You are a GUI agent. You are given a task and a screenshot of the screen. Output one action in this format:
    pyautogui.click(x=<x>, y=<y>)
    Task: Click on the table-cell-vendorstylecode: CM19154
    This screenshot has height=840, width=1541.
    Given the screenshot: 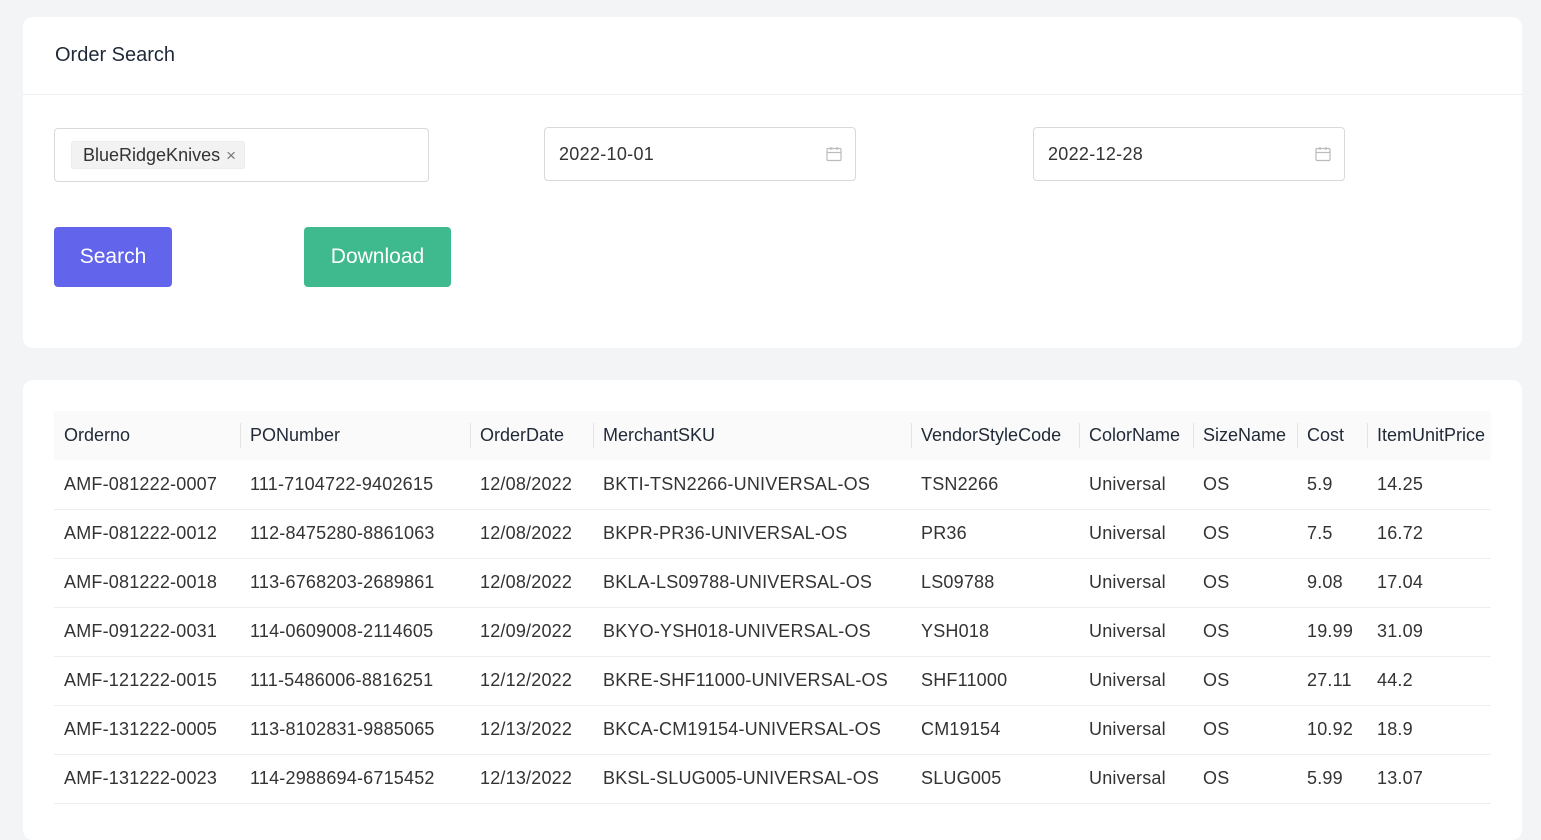 What is the action you would take?
    pyautogui.click(x=961, y=729)
    